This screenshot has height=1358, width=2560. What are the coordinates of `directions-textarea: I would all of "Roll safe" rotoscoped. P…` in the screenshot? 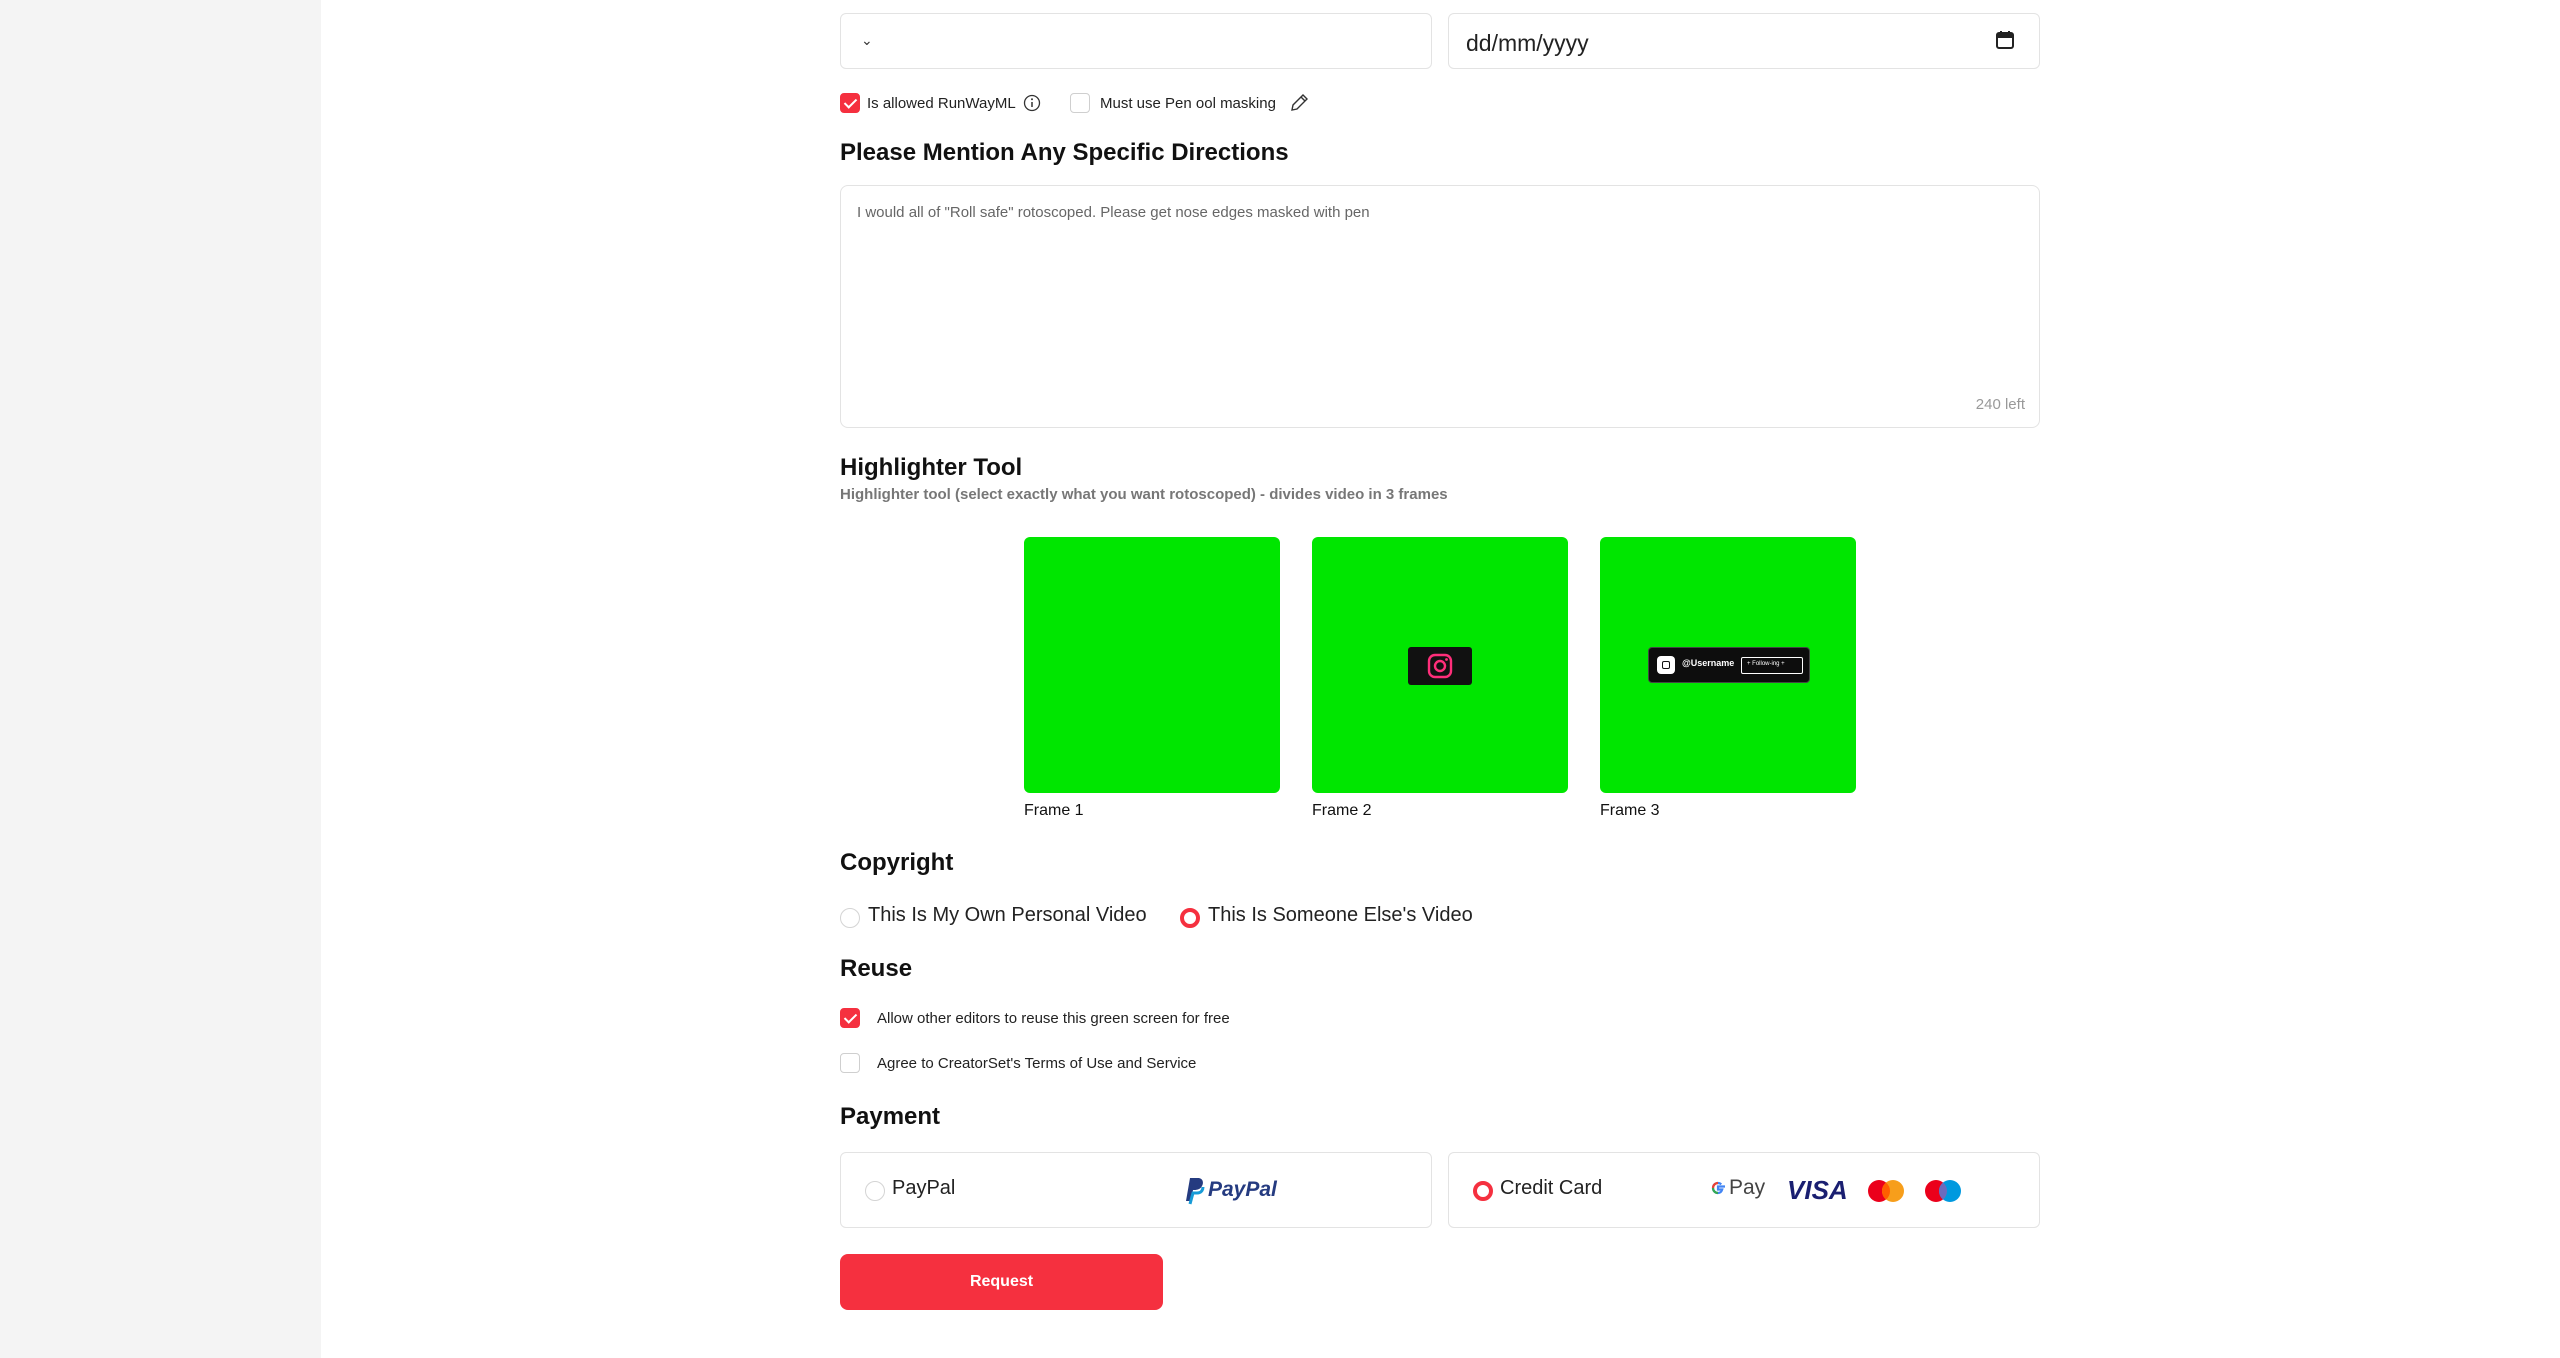 It's located at (1440, 306).